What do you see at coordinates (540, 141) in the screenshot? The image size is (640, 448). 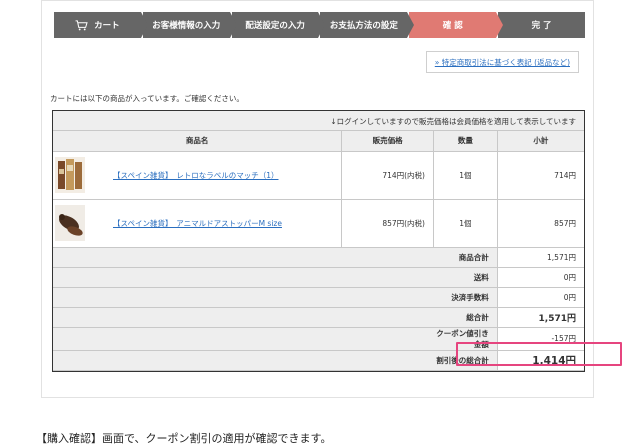 I see `col-header-subtotal: 小計` at bounding box center [540, 141].